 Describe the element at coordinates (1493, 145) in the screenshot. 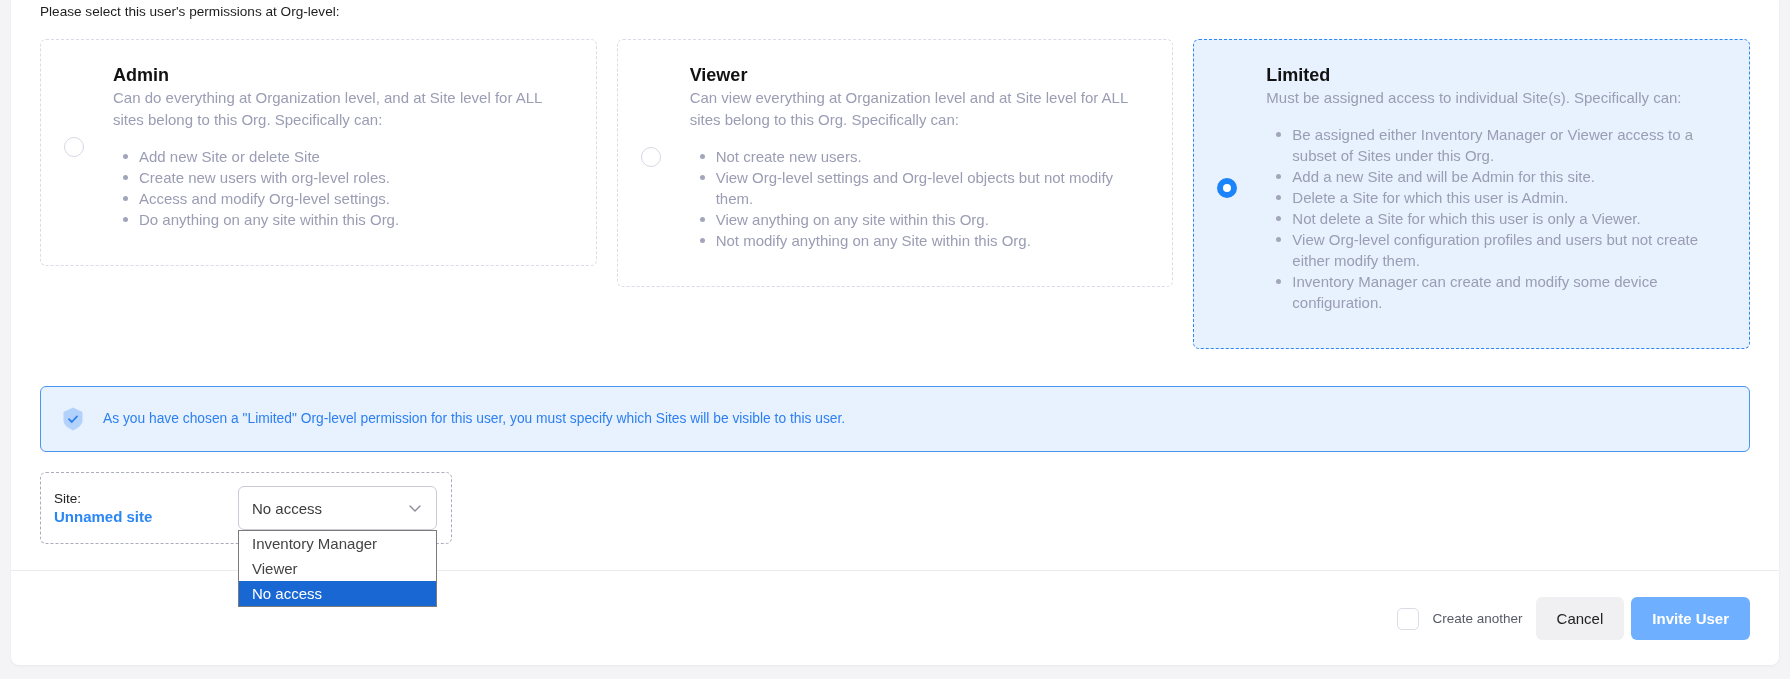

I see `bullet-text: Be assigned either Inventory Manager or Viewer access to a subset of Sites under this Org.` at that location.